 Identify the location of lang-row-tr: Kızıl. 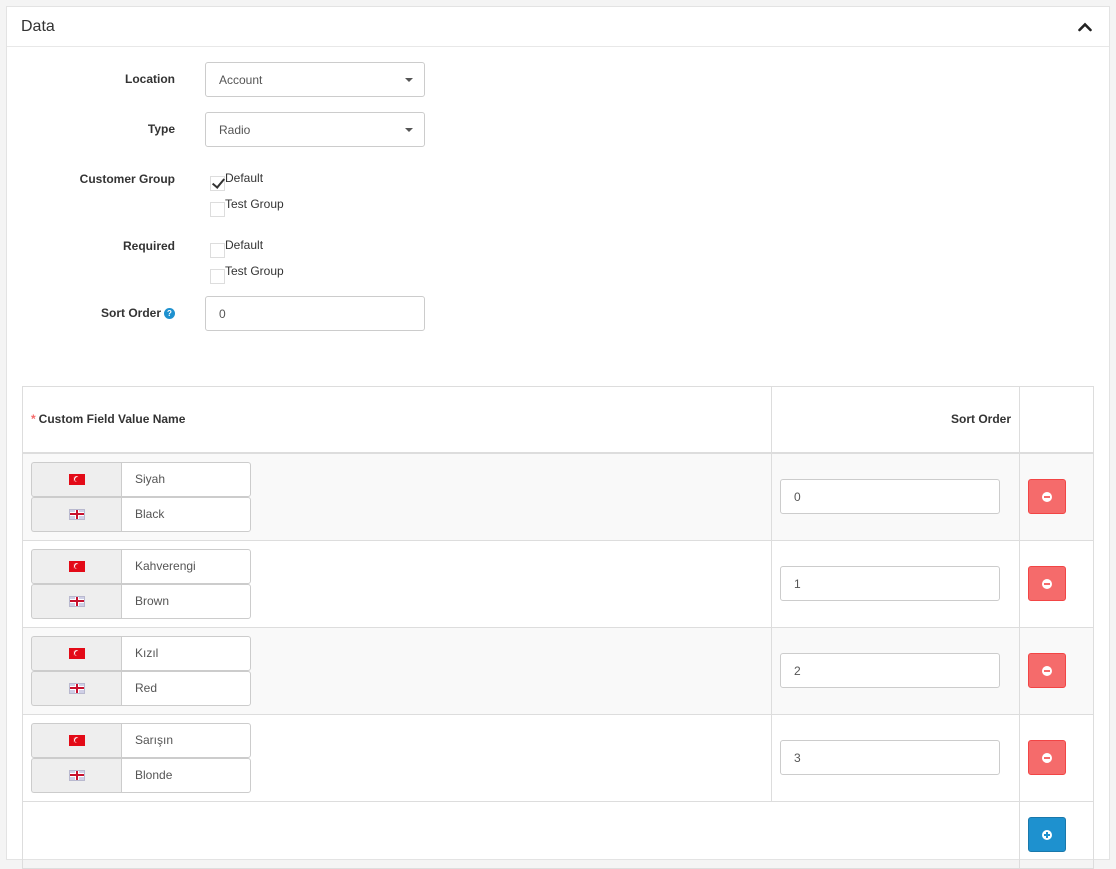
(141, 653).